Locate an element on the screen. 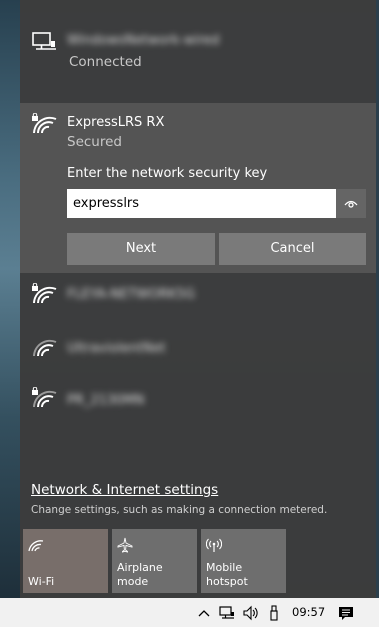  network-status: Connected is located at coordinates (105, 62).